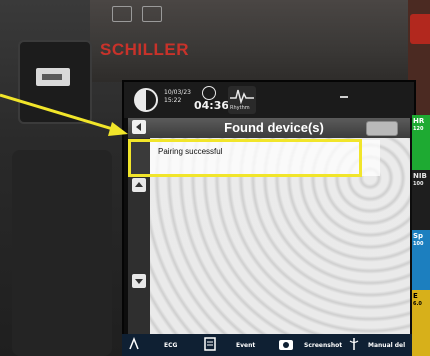 Image resolution: width=430 pixels, height=356 pixels. What do you see at coordinates (134, 344) in the screenshot?
I see `defib-icon` at bounding box center [134, 344].